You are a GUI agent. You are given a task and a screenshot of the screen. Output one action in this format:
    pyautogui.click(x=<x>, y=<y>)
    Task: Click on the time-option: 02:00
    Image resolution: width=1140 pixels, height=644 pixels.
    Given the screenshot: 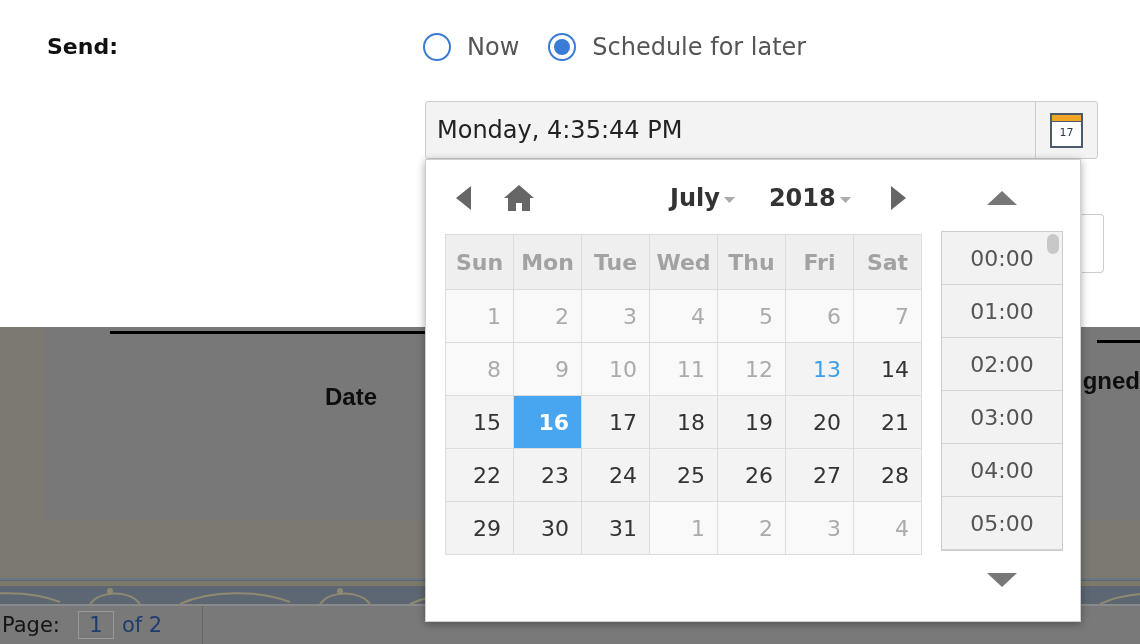 What is the action you would take?
    pyautogui.click(x=1002, y=364)
    